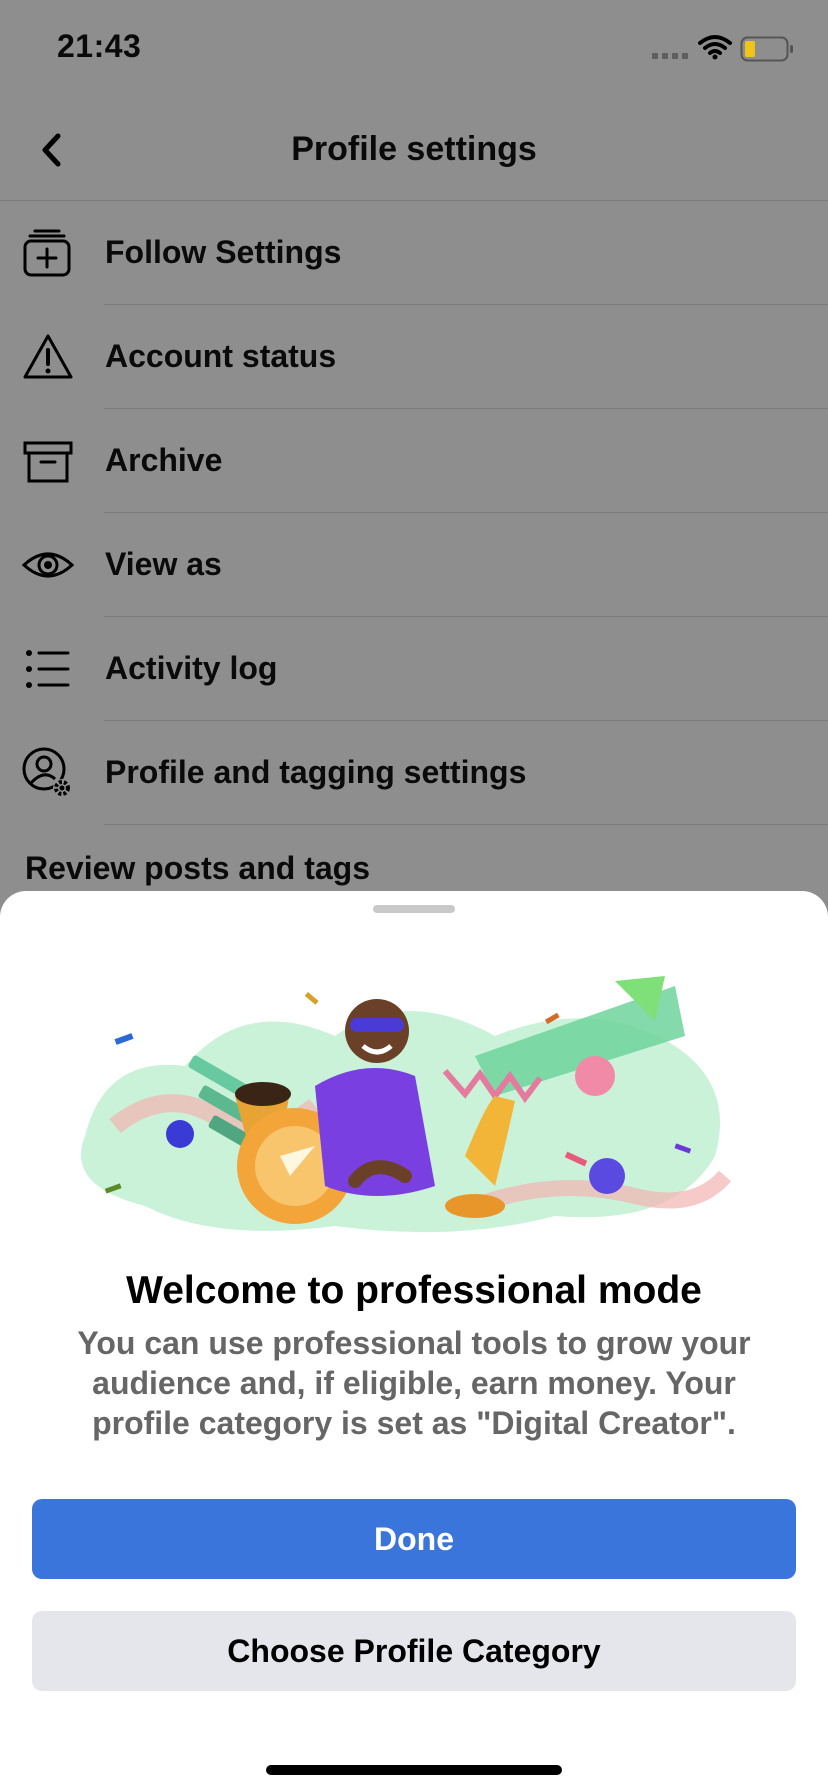 The width and height of the screenshot is (828, 1792). What do you see at coordinates (414, 1290) in the screenshot?
I see `sheet-title: Welcome to professional mode` at bounding box center [414, 1290].